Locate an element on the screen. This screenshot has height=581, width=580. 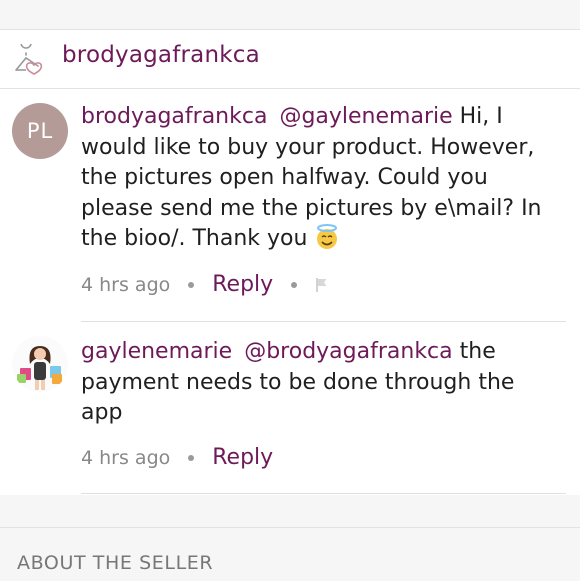
shopper-avatar-icon is located at coordinates (40, 364).